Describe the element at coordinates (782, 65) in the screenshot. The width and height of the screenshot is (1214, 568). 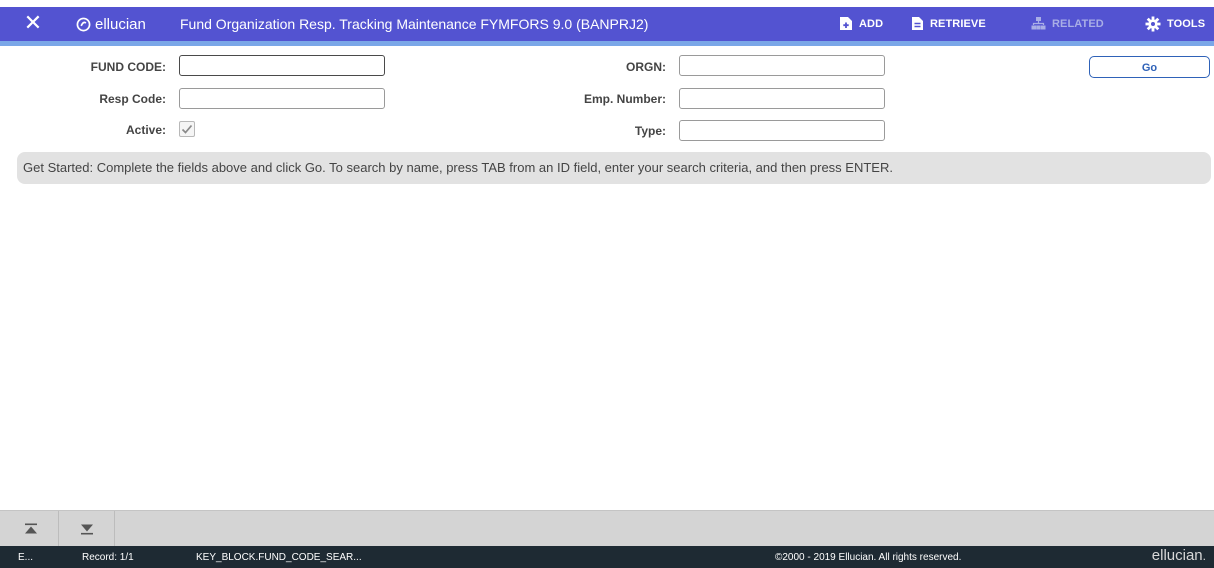
I see `orgn-input` at that location.